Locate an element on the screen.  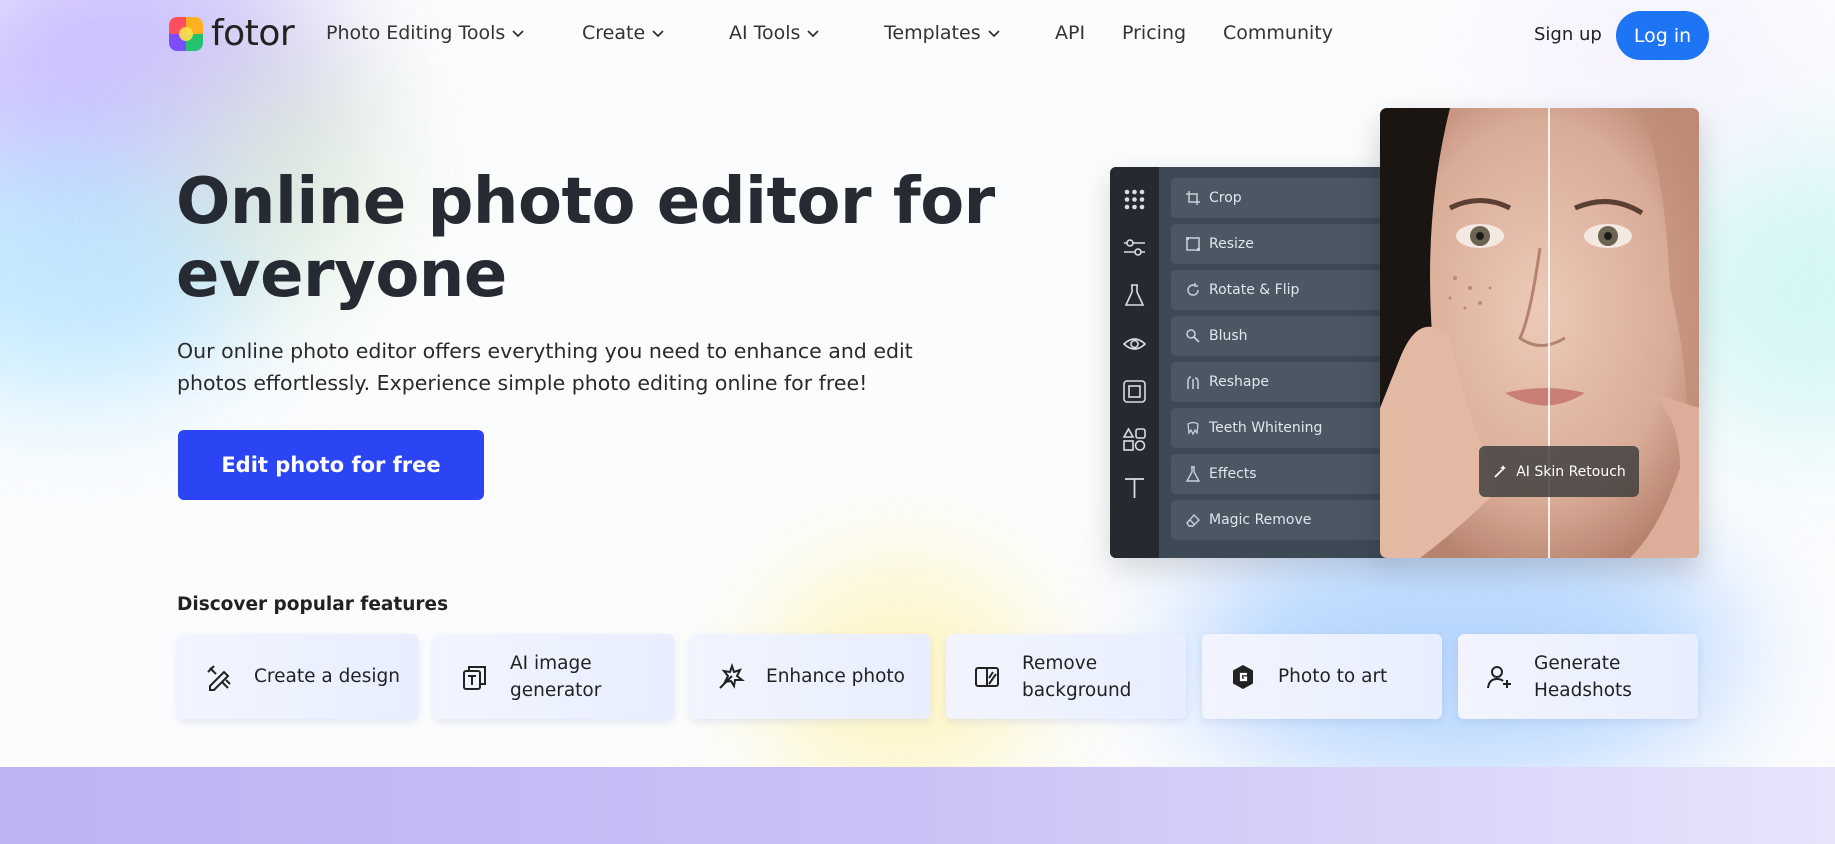
design-icon is located at coordinates (219, 677).